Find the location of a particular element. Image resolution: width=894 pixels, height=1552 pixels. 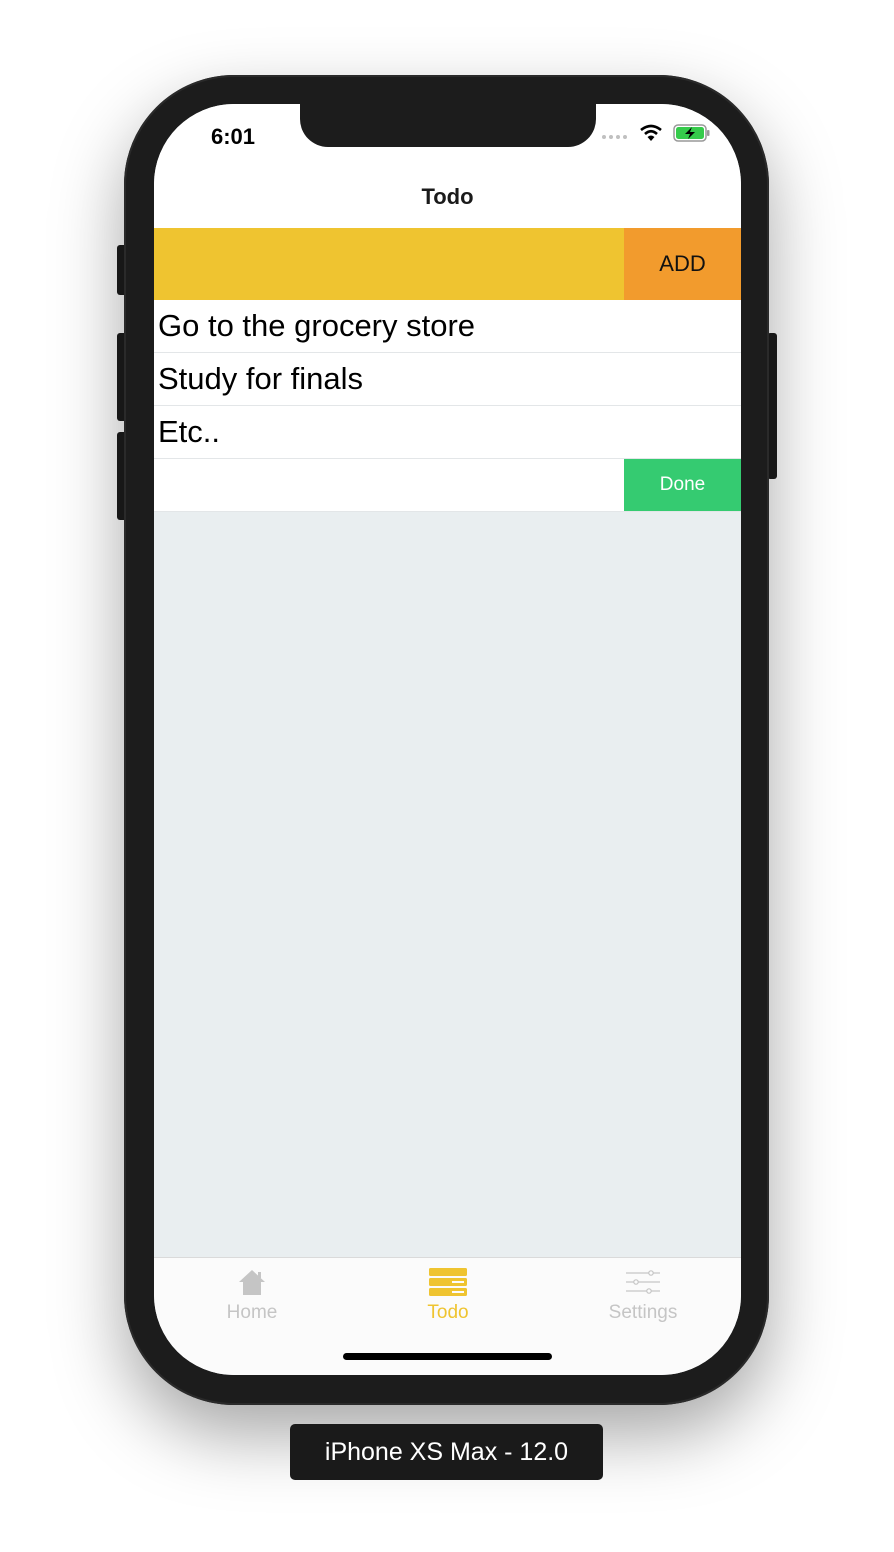

add-todo-row: ADD is located at coordinates (447, 264).